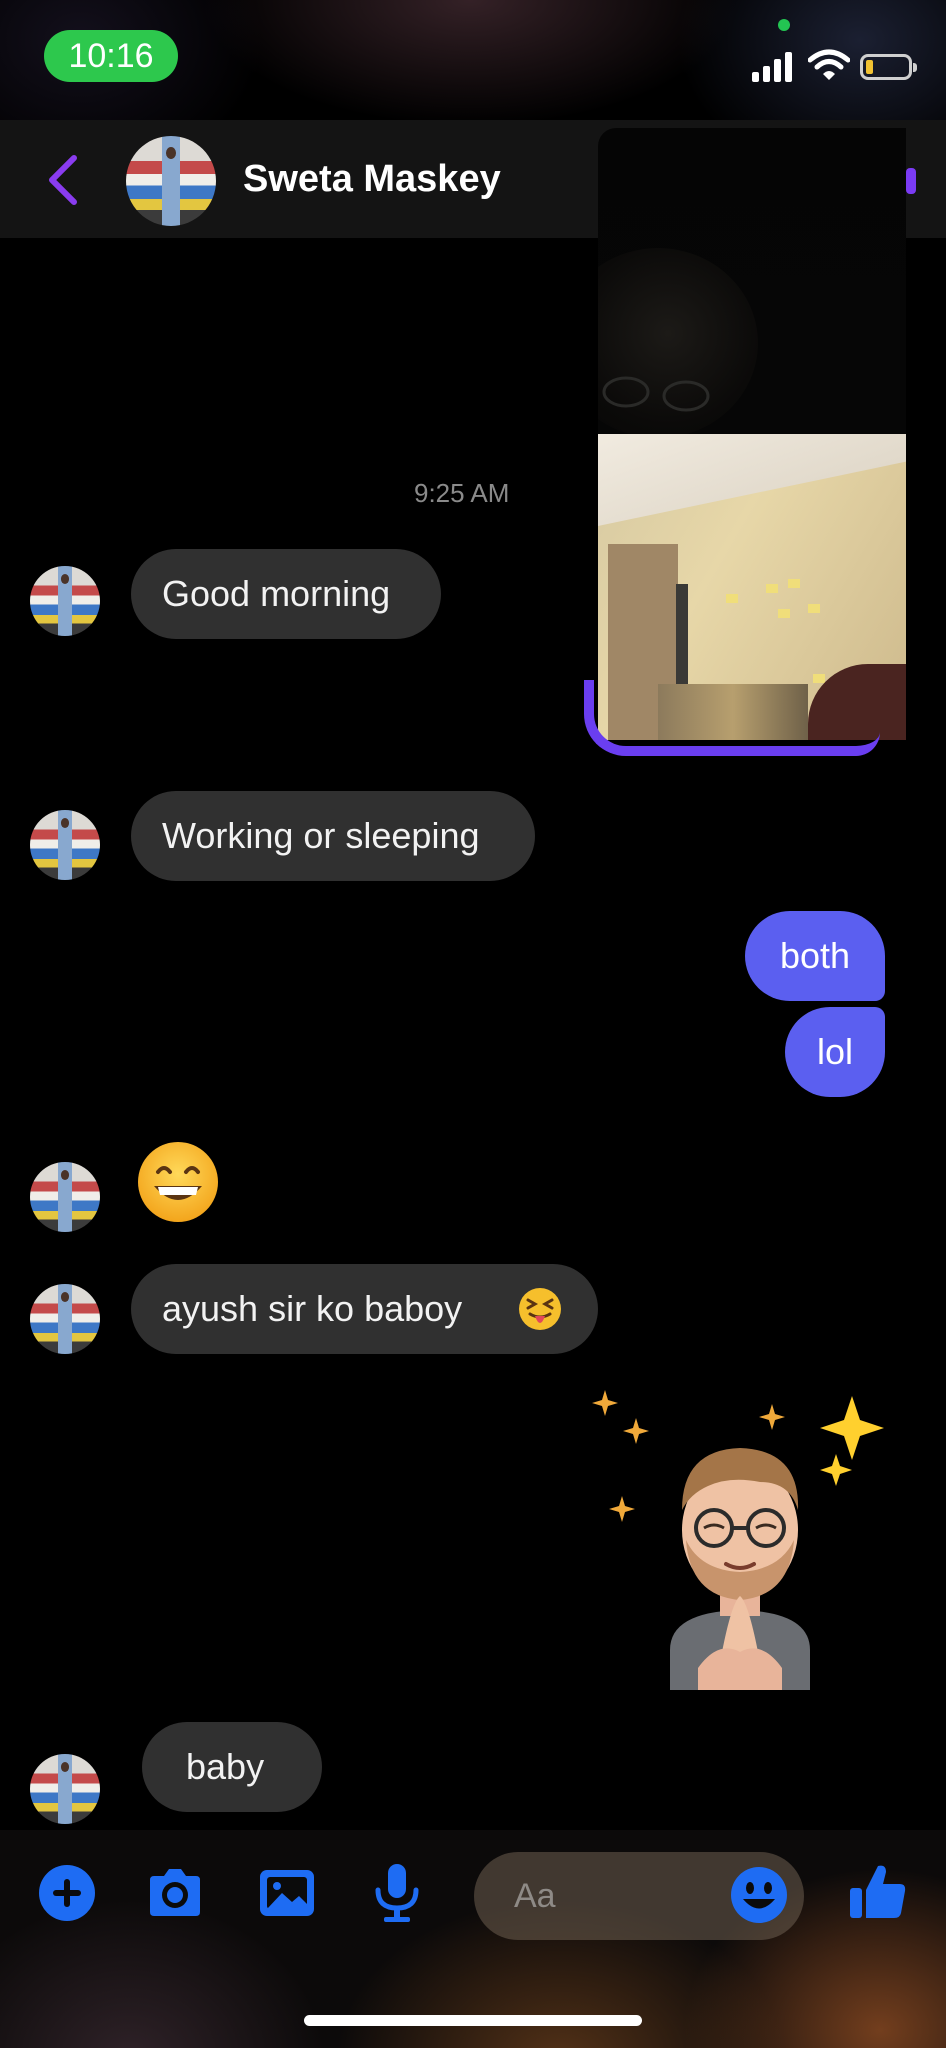  I want to click on gallery-icon, so click(287, 1893).